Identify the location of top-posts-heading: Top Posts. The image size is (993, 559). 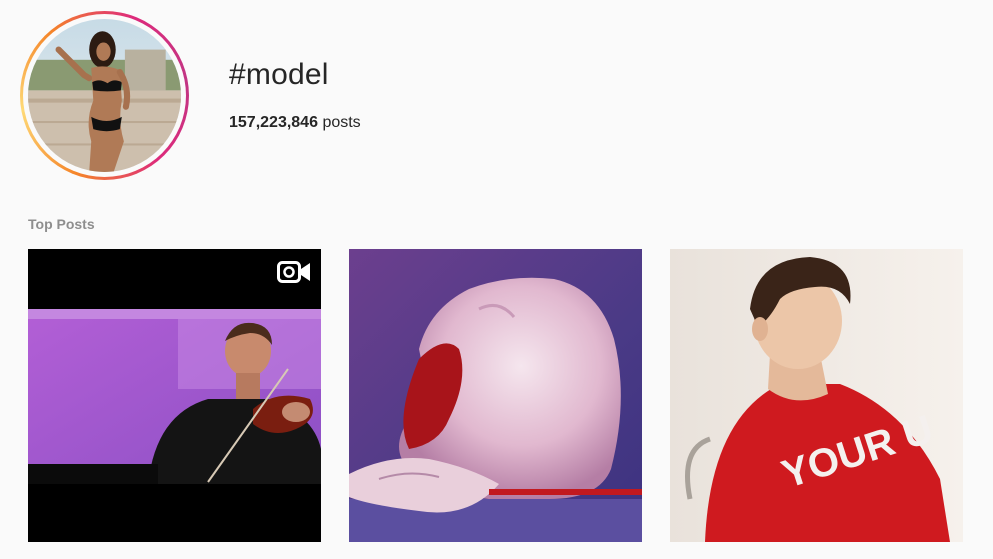
(61, 224).